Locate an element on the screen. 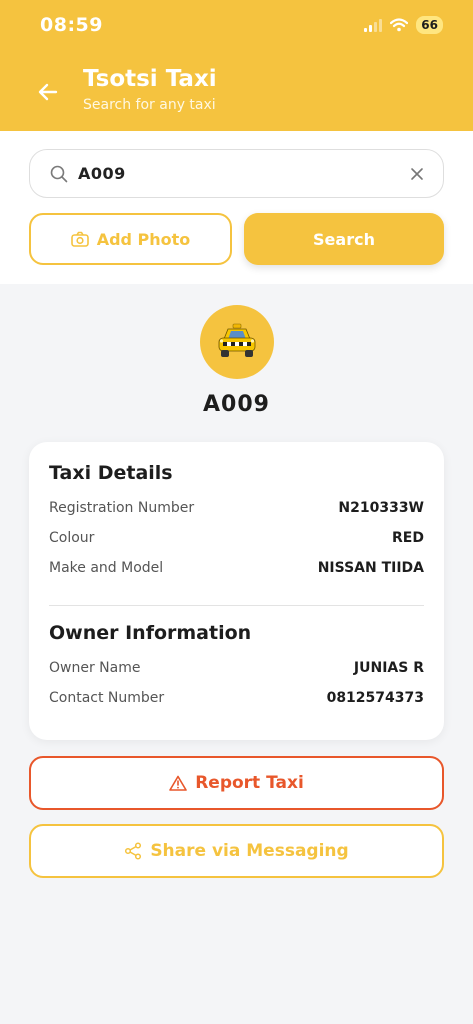 The width and height of the screenshot is (473, 1024). battery-indicator: 66 is located at coordinates (429, 25).